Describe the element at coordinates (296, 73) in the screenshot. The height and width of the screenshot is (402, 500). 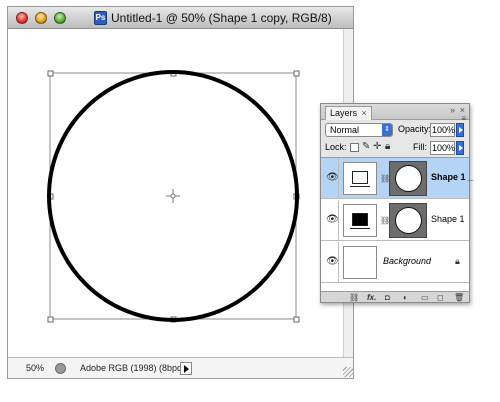
I see `transform-handle-top-right` at that location.